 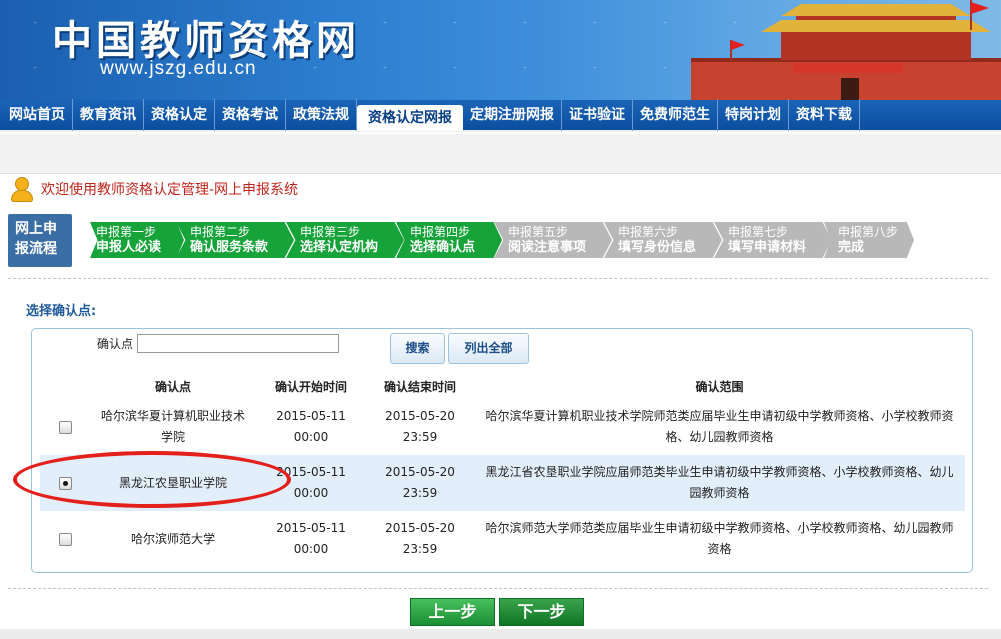 What do you see at coordinates (250, 115) in the screenshot?
I see `nav-item-exam: 资格考试` at bounding box center [250, 115].